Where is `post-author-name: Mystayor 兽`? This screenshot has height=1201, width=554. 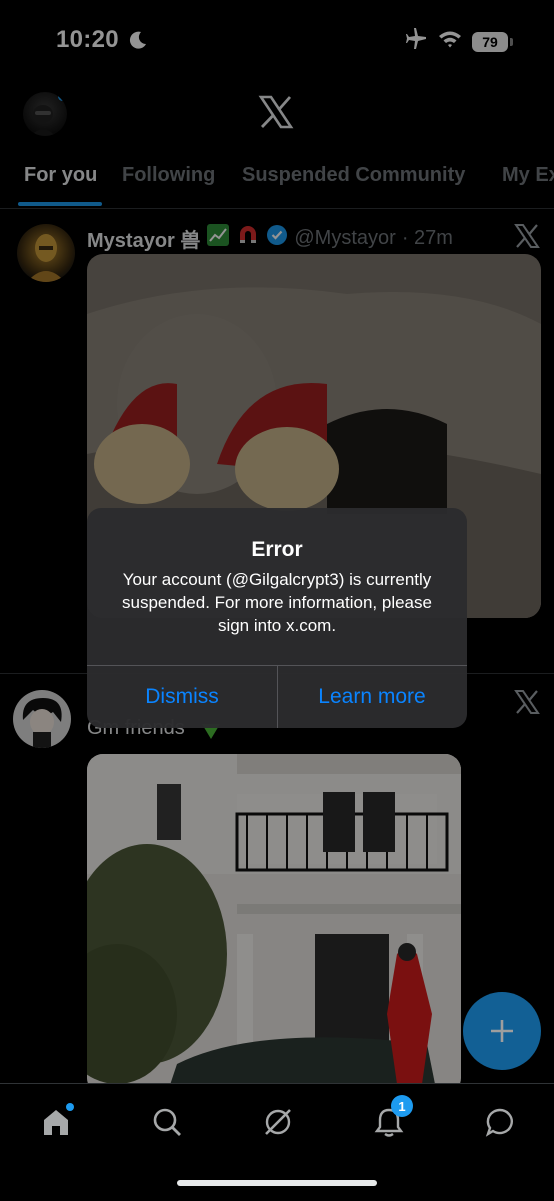
post-author-name: Mystayor 兽 is located at coordinates (143, 238).